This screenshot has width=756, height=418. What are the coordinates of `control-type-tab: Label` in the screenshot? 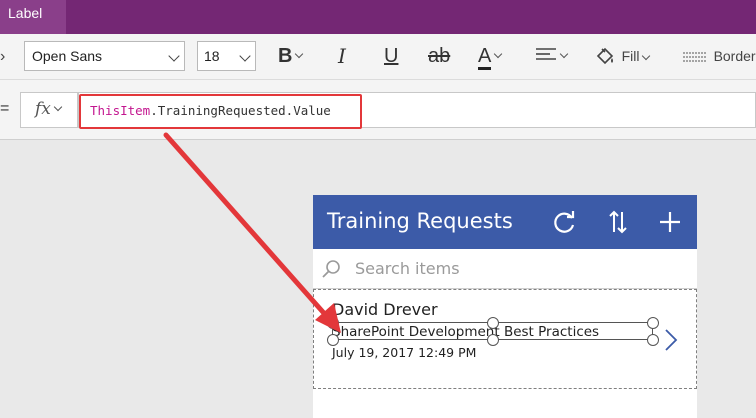 It's located at (33, 17).